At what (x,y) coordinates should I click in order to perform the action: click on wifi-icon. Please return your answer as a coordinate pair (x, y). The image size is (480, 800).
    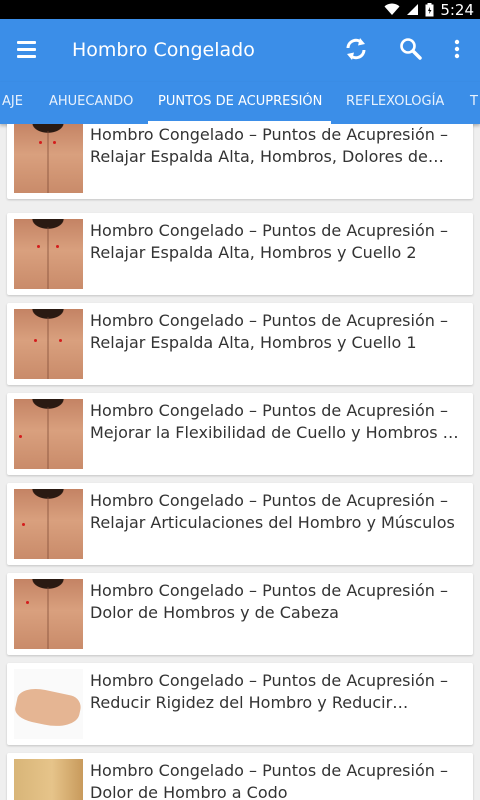
    Looking at the image, I should click on (392, 9).